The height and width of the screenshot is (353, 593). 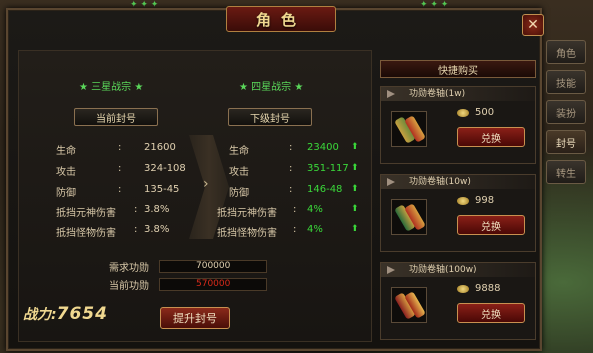 I want to click on shop-item: 功勋卷轴(10w) 998 兑换, so click(x=458, y=213).